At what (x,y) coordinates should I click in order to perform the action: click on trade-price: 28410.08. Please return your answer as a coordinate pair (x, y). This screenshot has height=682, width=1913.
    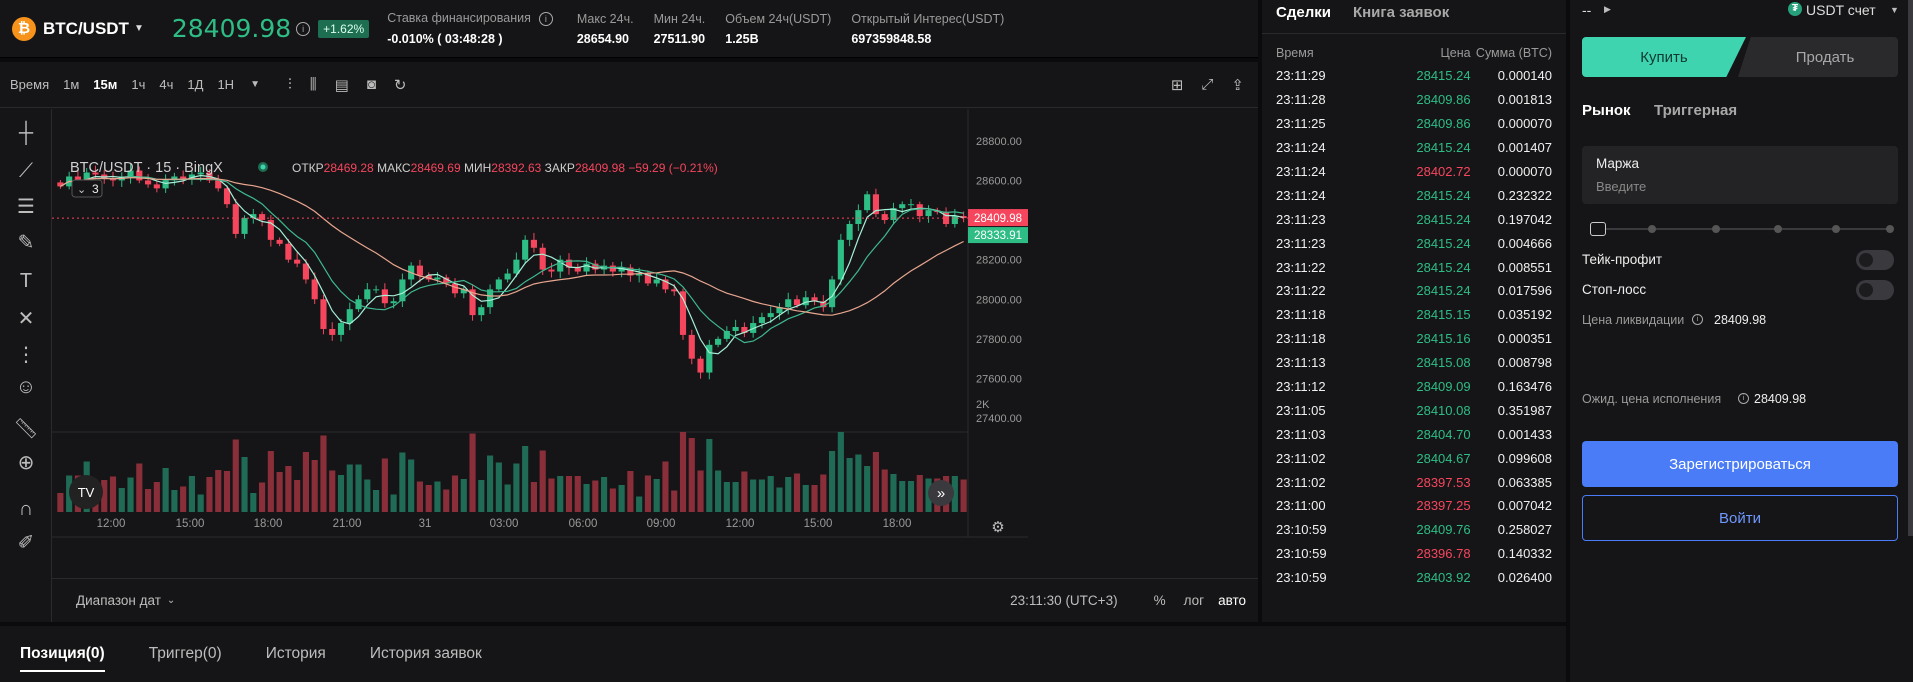
    Looking at the image, I should click on (1443, 410).